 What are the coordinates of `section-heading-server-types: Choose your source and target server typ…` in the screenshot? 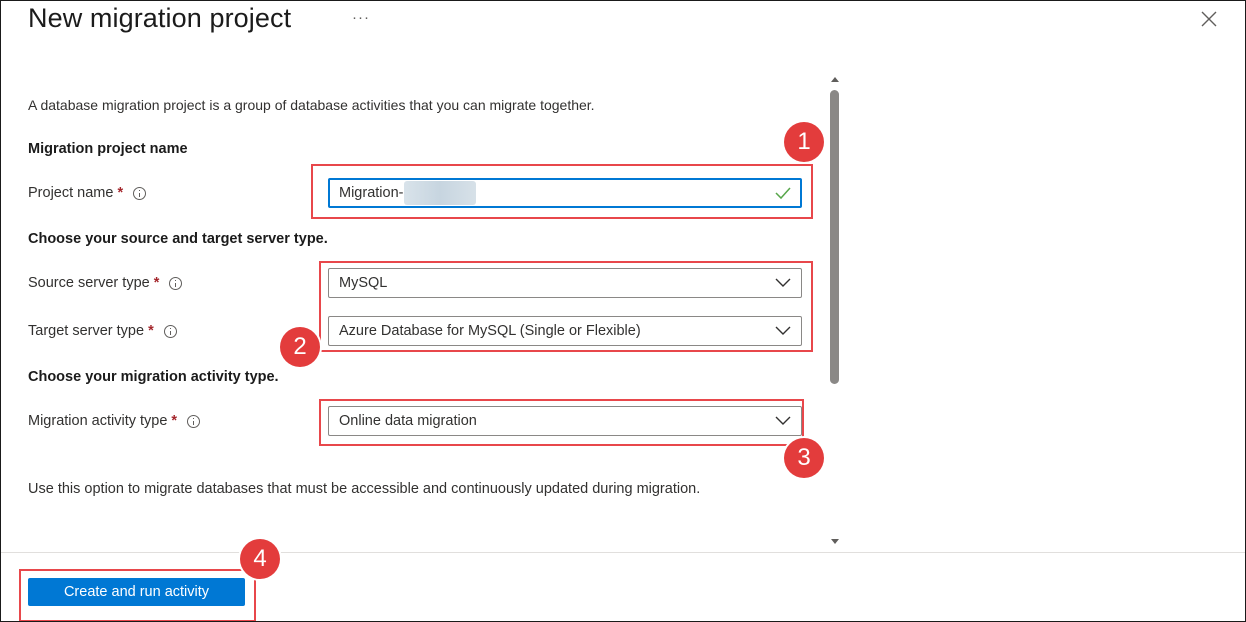 It's located at (178, 239).